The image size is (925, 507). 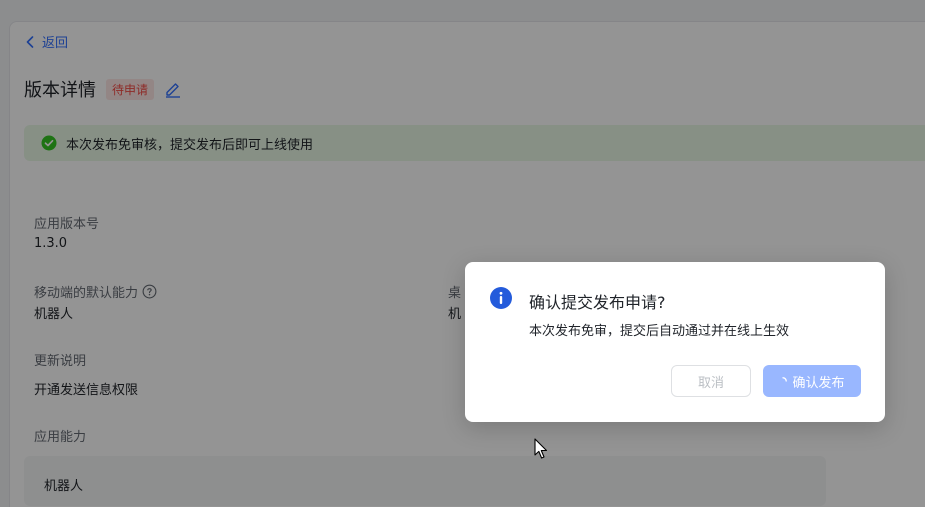 I want to click on dialog-message: 本次发布免审，提交后自动通过并在线上生效, so click(x=659, y=331).